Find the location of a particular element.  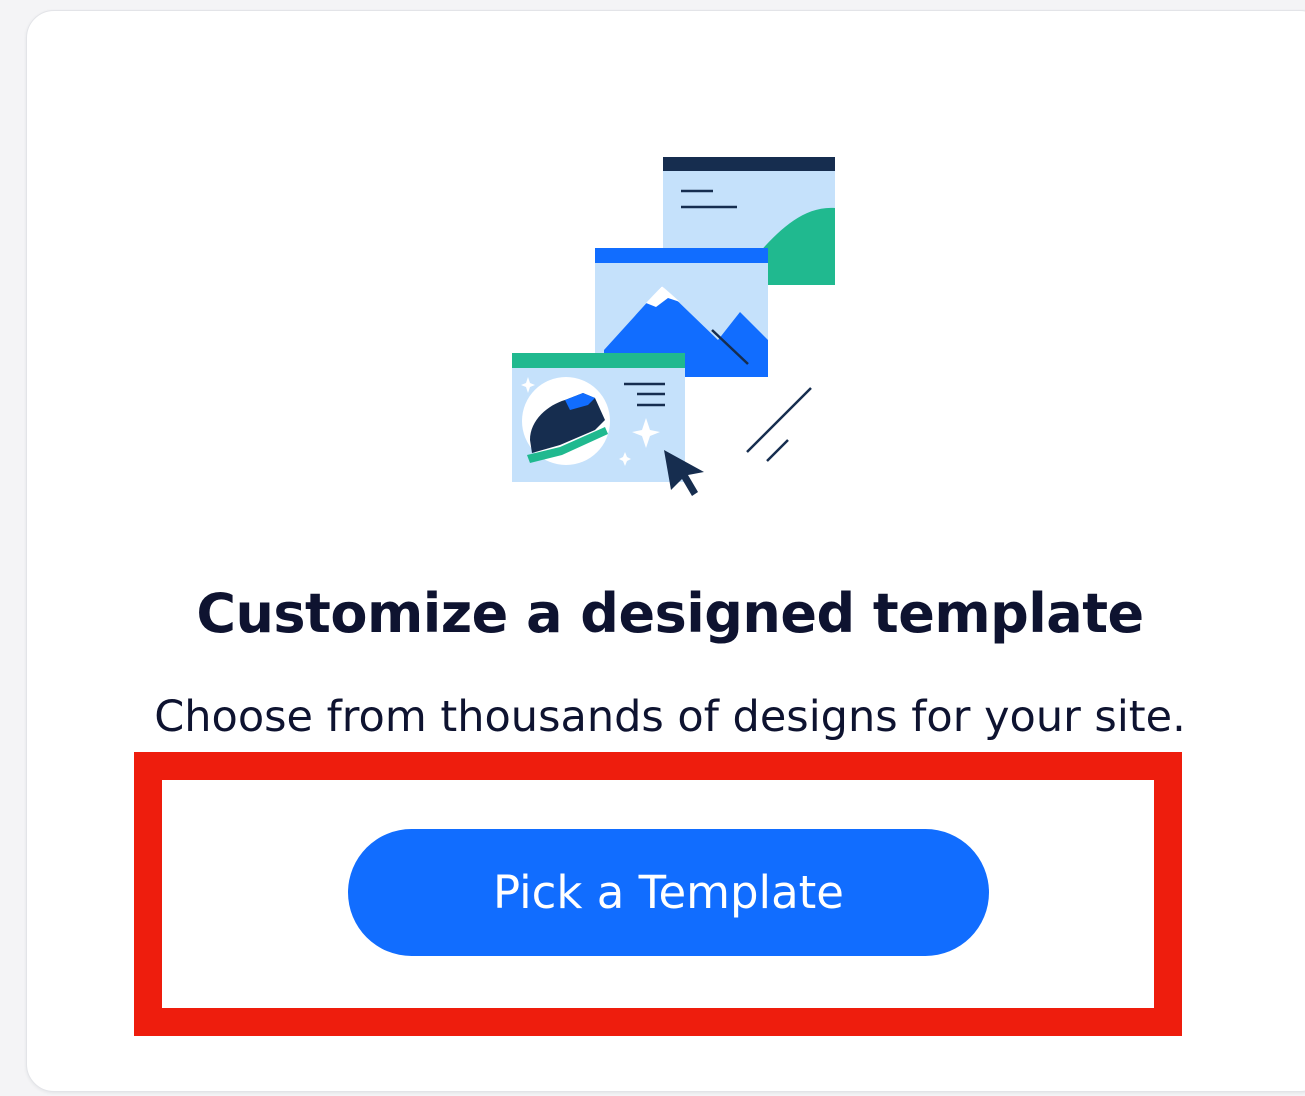

template-windows-illustration is located at coordinates (673, 326).